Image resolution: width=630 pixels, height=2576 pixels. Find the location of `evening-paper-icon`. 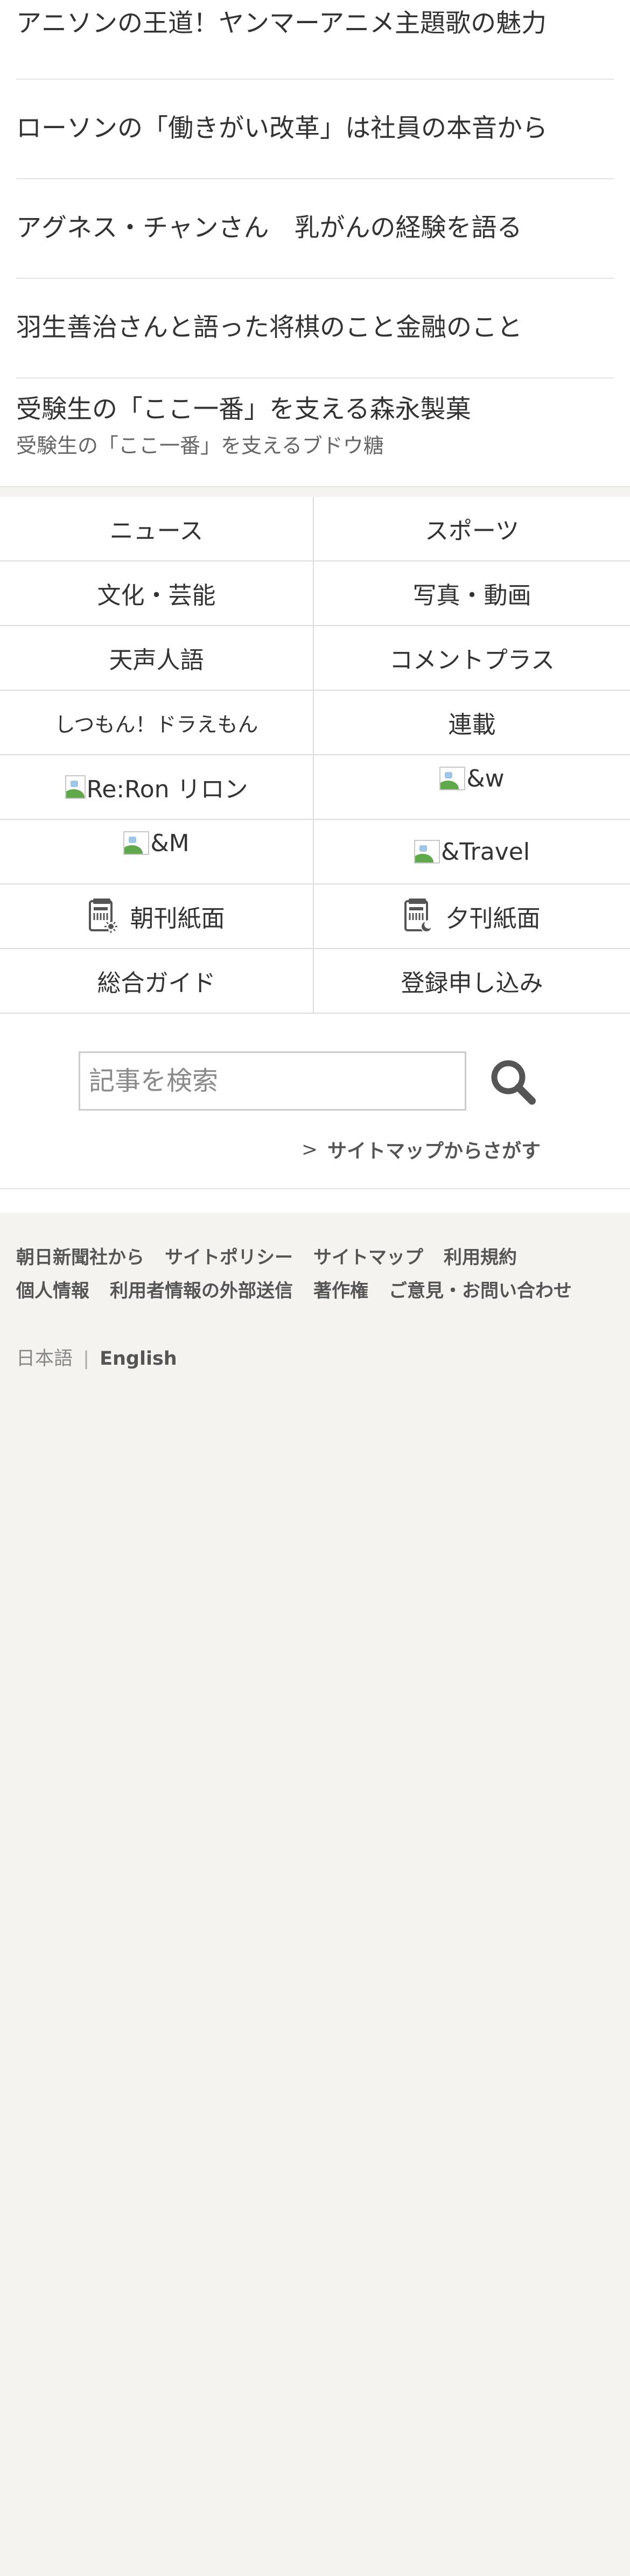

evening-paper-icon is located at coordinates (418, 915).